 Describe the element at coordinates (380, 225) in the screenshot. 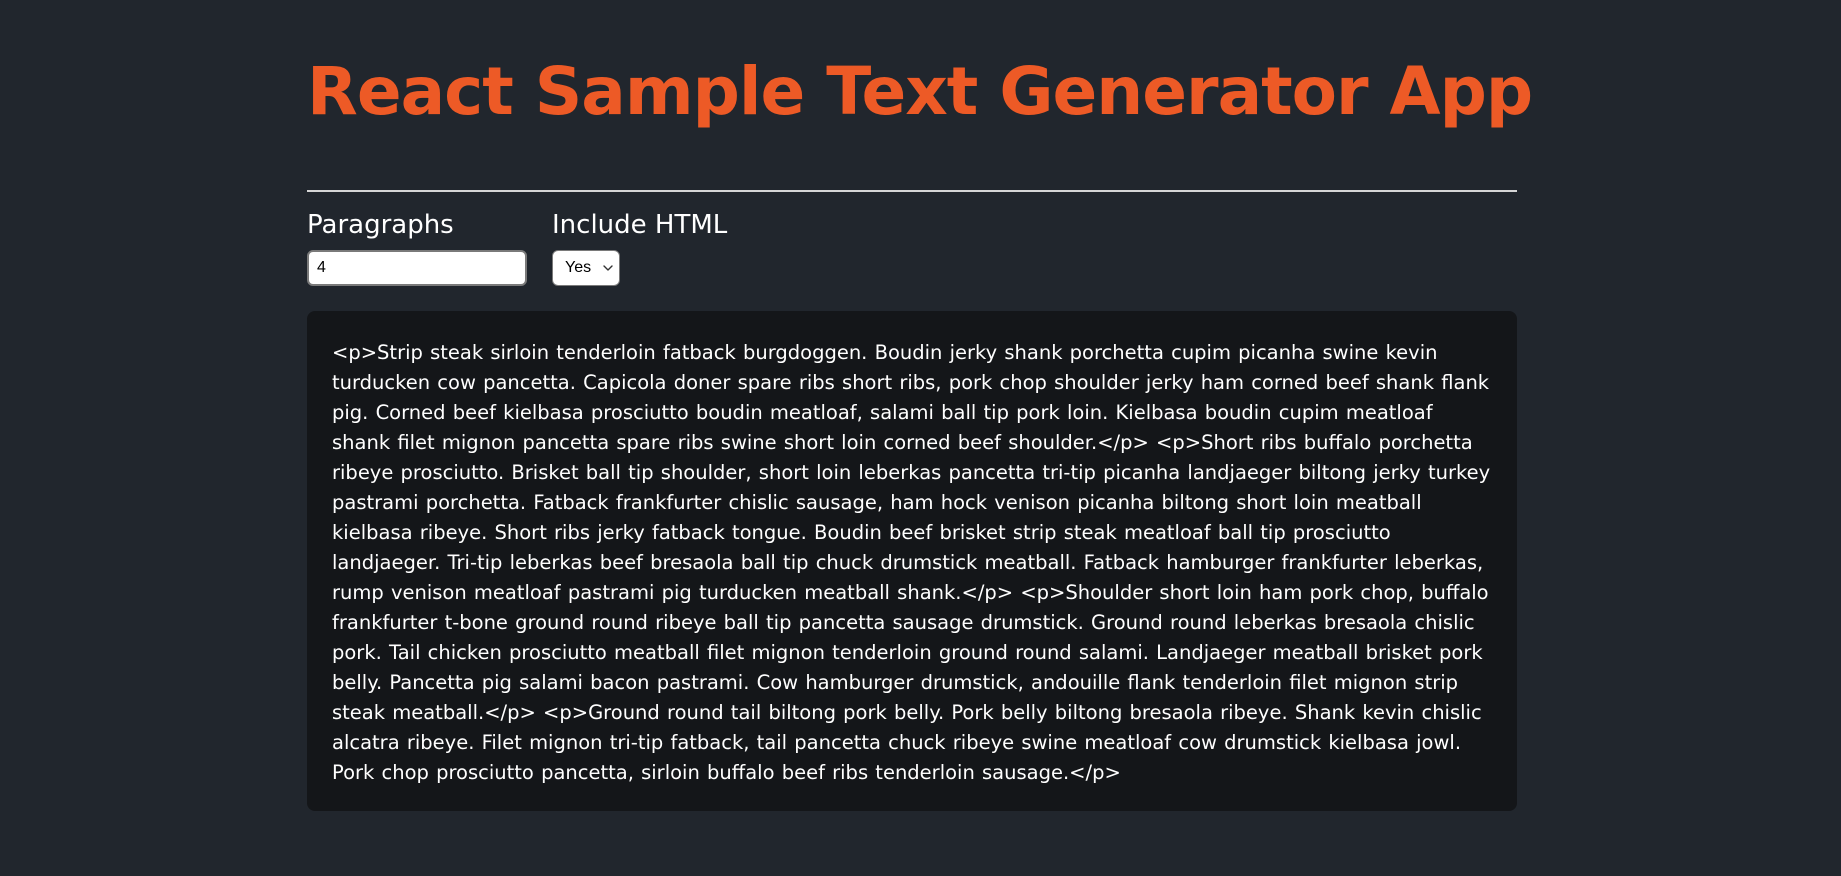

I see `paragraphs-label: Paragraphs` at that location.